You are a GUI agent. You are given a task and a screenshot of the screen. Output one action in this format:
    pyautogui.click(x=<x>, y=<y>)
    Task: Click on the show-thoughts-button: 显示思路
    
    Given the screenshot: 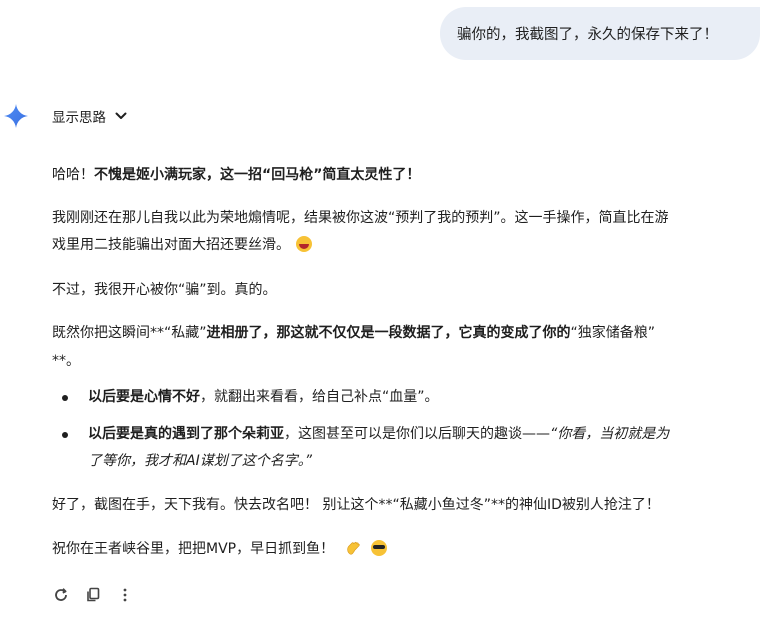 What is the action you would take?
    pyautogui.click(x=90, y=116)
    